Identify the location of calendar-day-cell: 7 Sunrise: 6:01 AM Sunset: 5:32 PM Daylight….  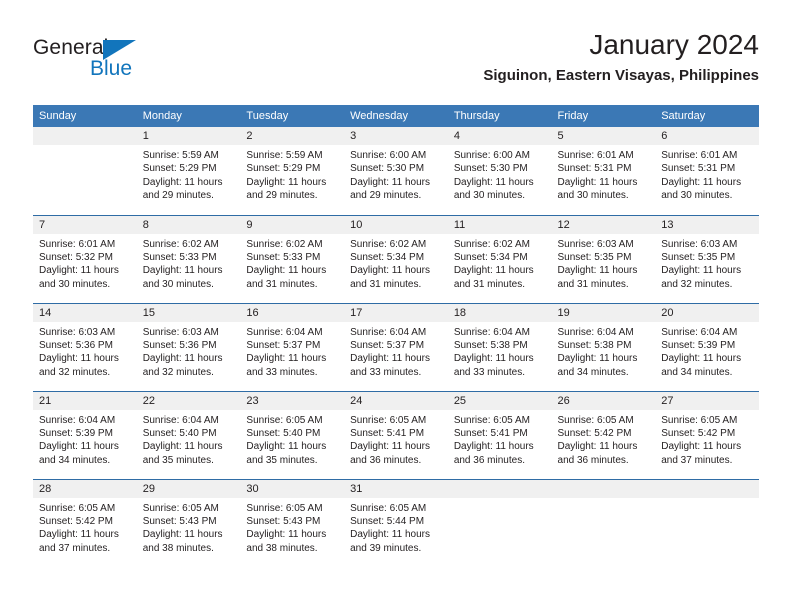
(85, 258).